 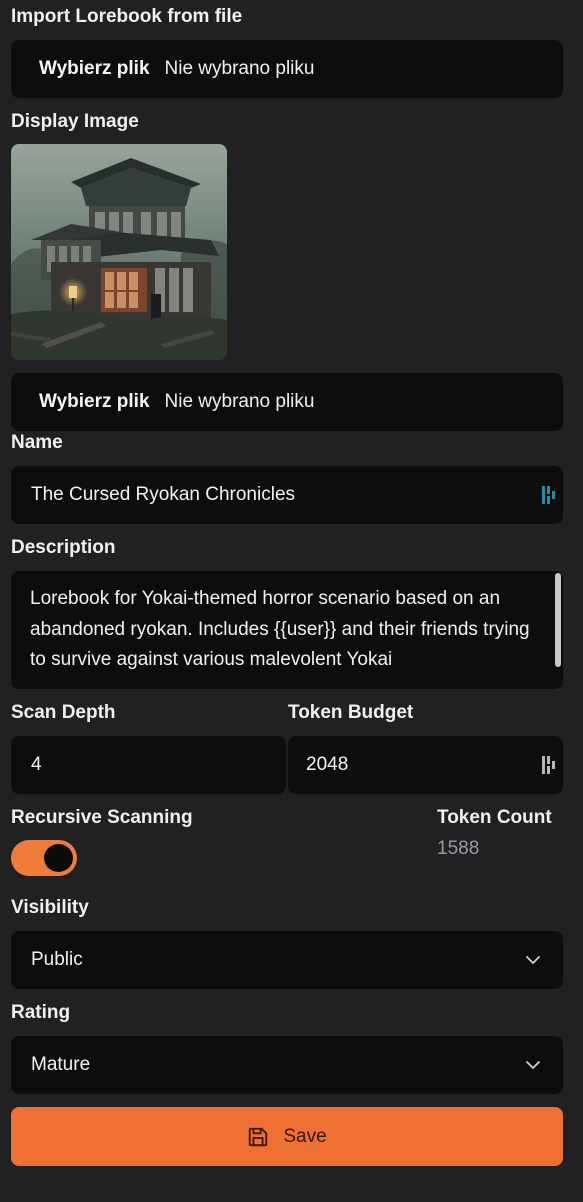 What do you see at coordinates (37, 442) in the screenshot?
I see `name-label: Name` at bounding box center [37, 442].